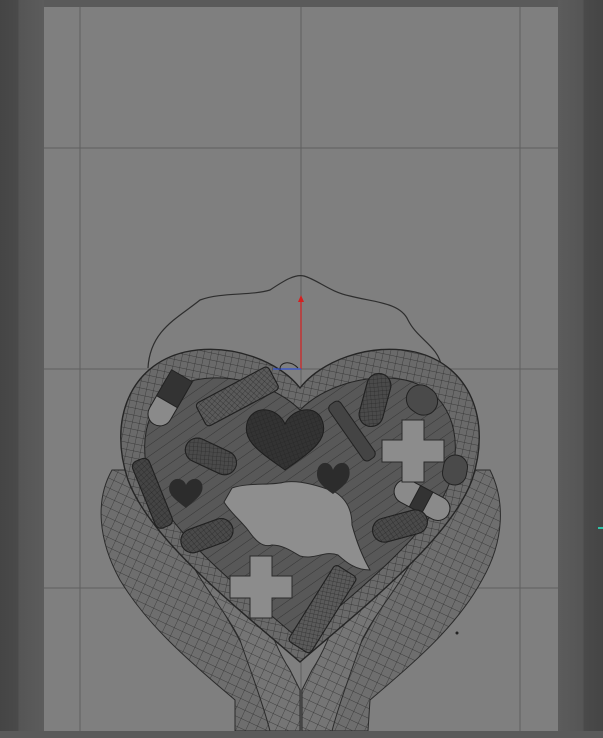 This screenshot has height=738, width=603. Describe the element at coordinates (301, 734) in the screenshot. I see `bottom-border` at that location.